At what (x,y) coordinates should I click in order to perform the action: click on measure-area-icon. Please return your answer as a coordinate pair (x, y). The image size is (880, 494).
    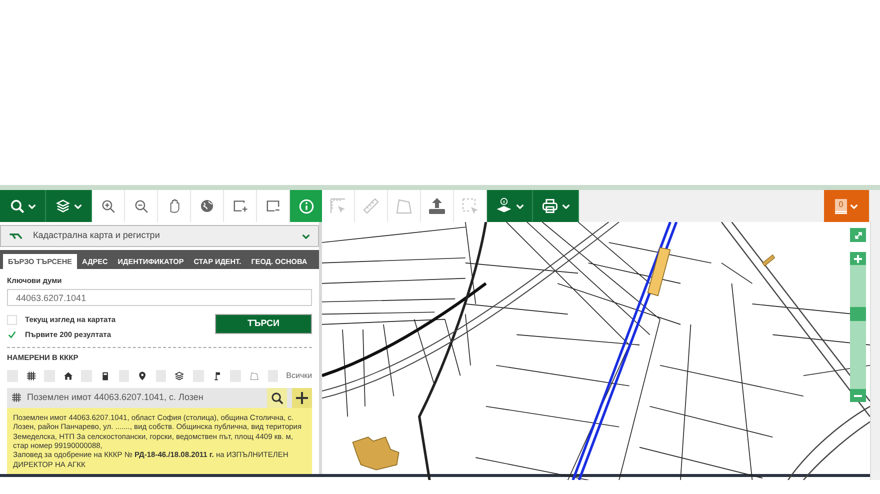
    Looking at the image, I should click on (338, 206).